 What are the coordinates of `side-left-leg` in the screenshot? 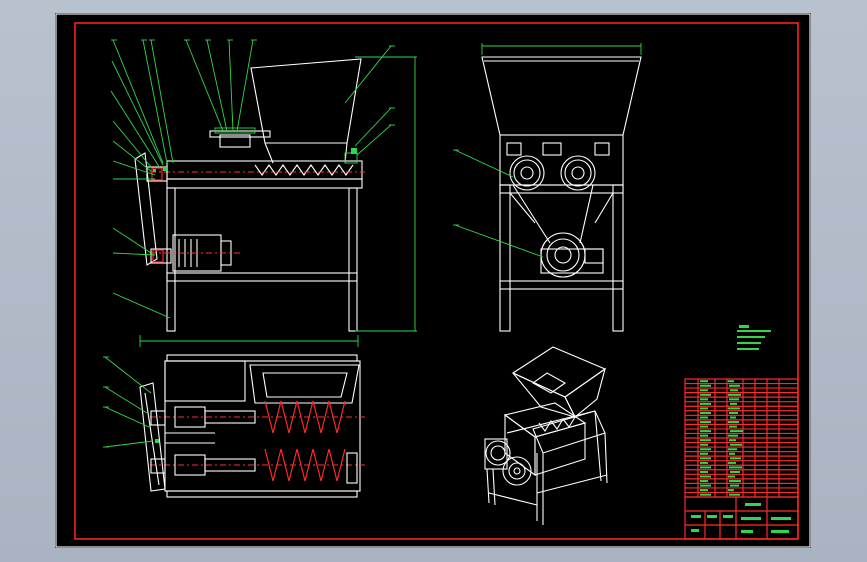 It's located at (505, 258).